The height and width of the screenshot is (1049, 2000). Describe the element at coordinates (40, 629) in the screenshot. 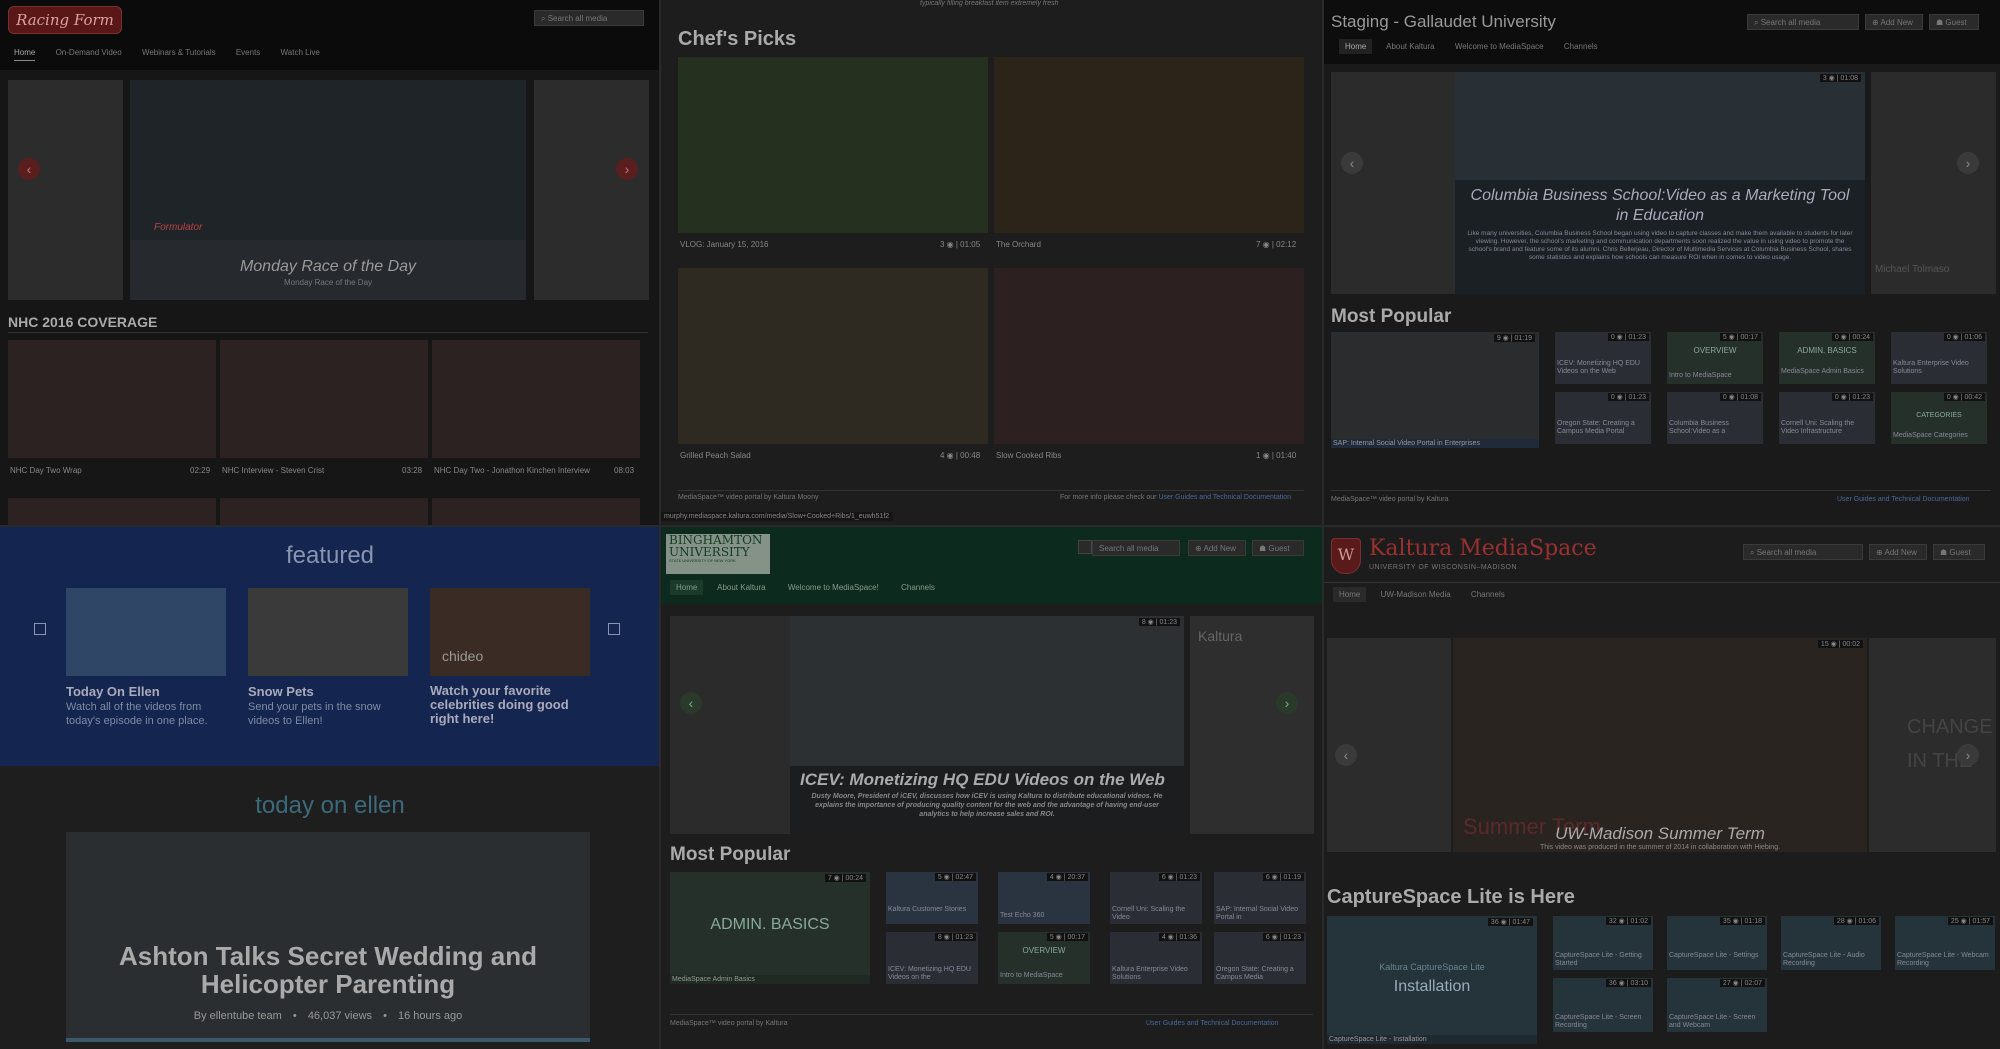

I see `carousel-prev-checkbox` at that location.